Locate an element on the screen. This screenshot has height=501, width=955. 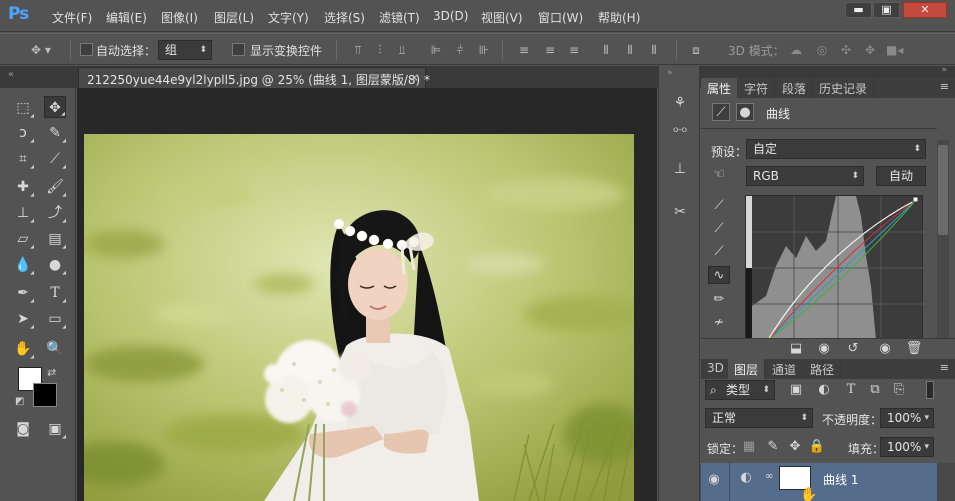
close-button: ✕ is located at coordinates (925, 10).